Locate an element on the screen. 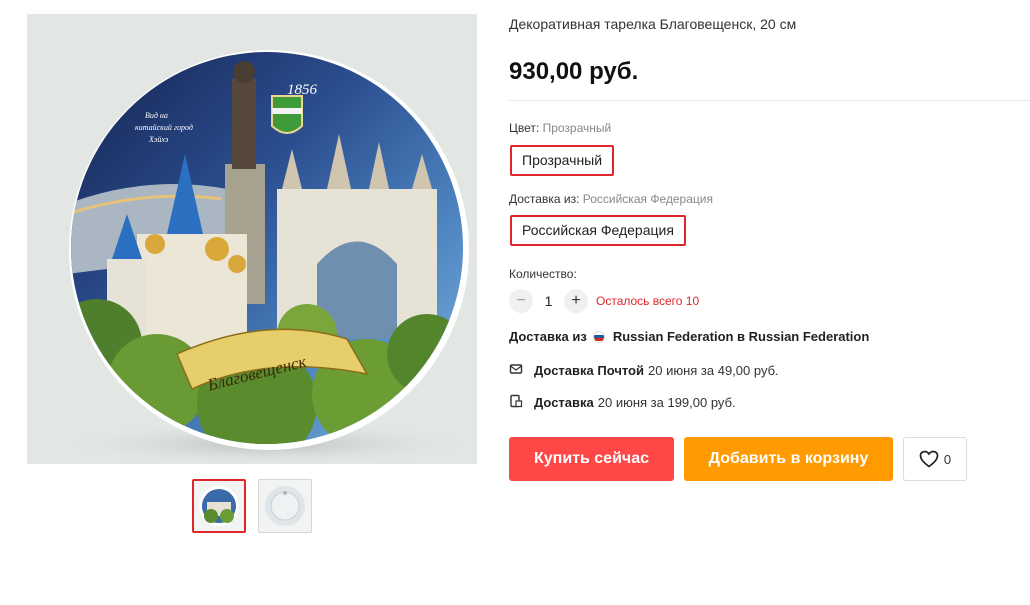  thumbnail-plate-front is located at coordinates (219, 506).